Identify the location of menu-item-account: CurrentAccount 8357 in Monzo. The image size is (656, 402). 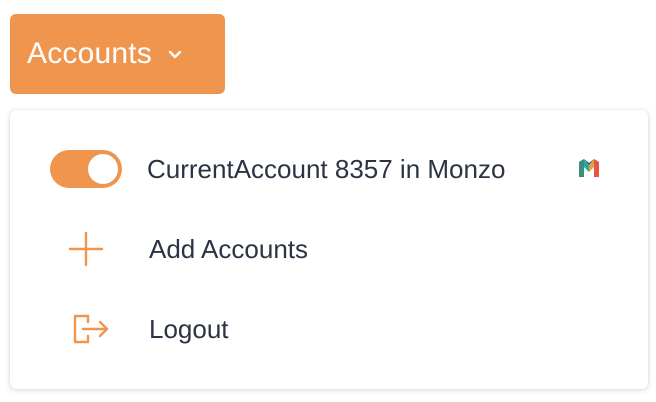
(329, 169).